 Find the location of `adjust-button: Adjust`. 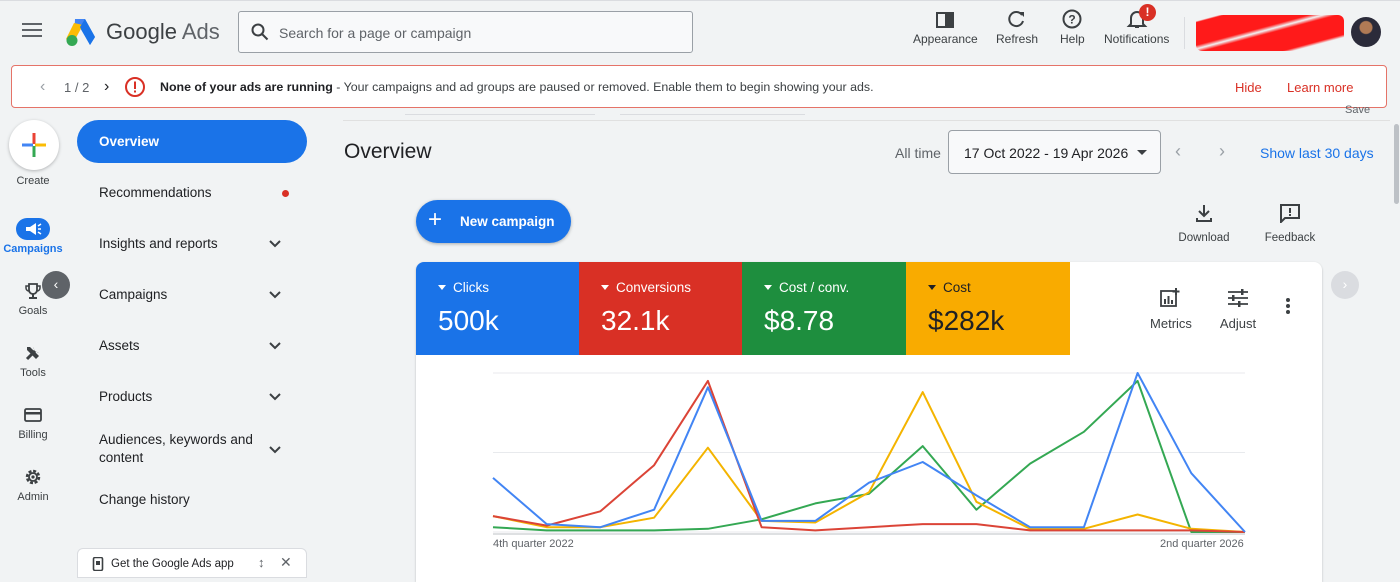

adjust-button: Adjust is located at coordinates (1238, 309).